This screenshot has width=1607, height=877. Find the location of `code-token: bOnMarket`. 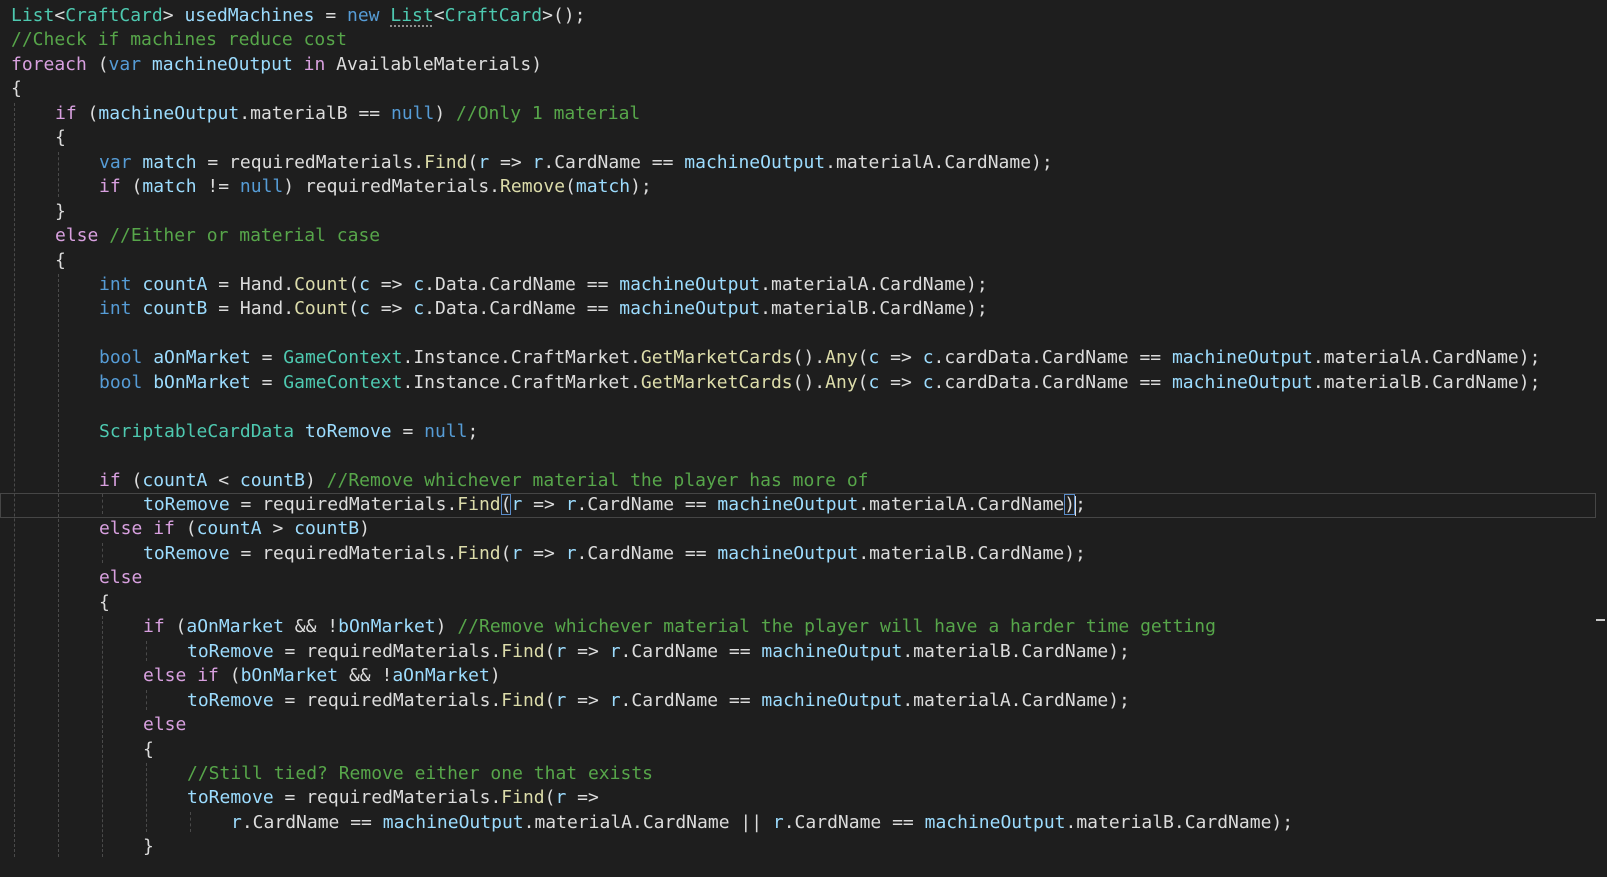

code-token: bOnMarket is located at coordinates (289, 676).